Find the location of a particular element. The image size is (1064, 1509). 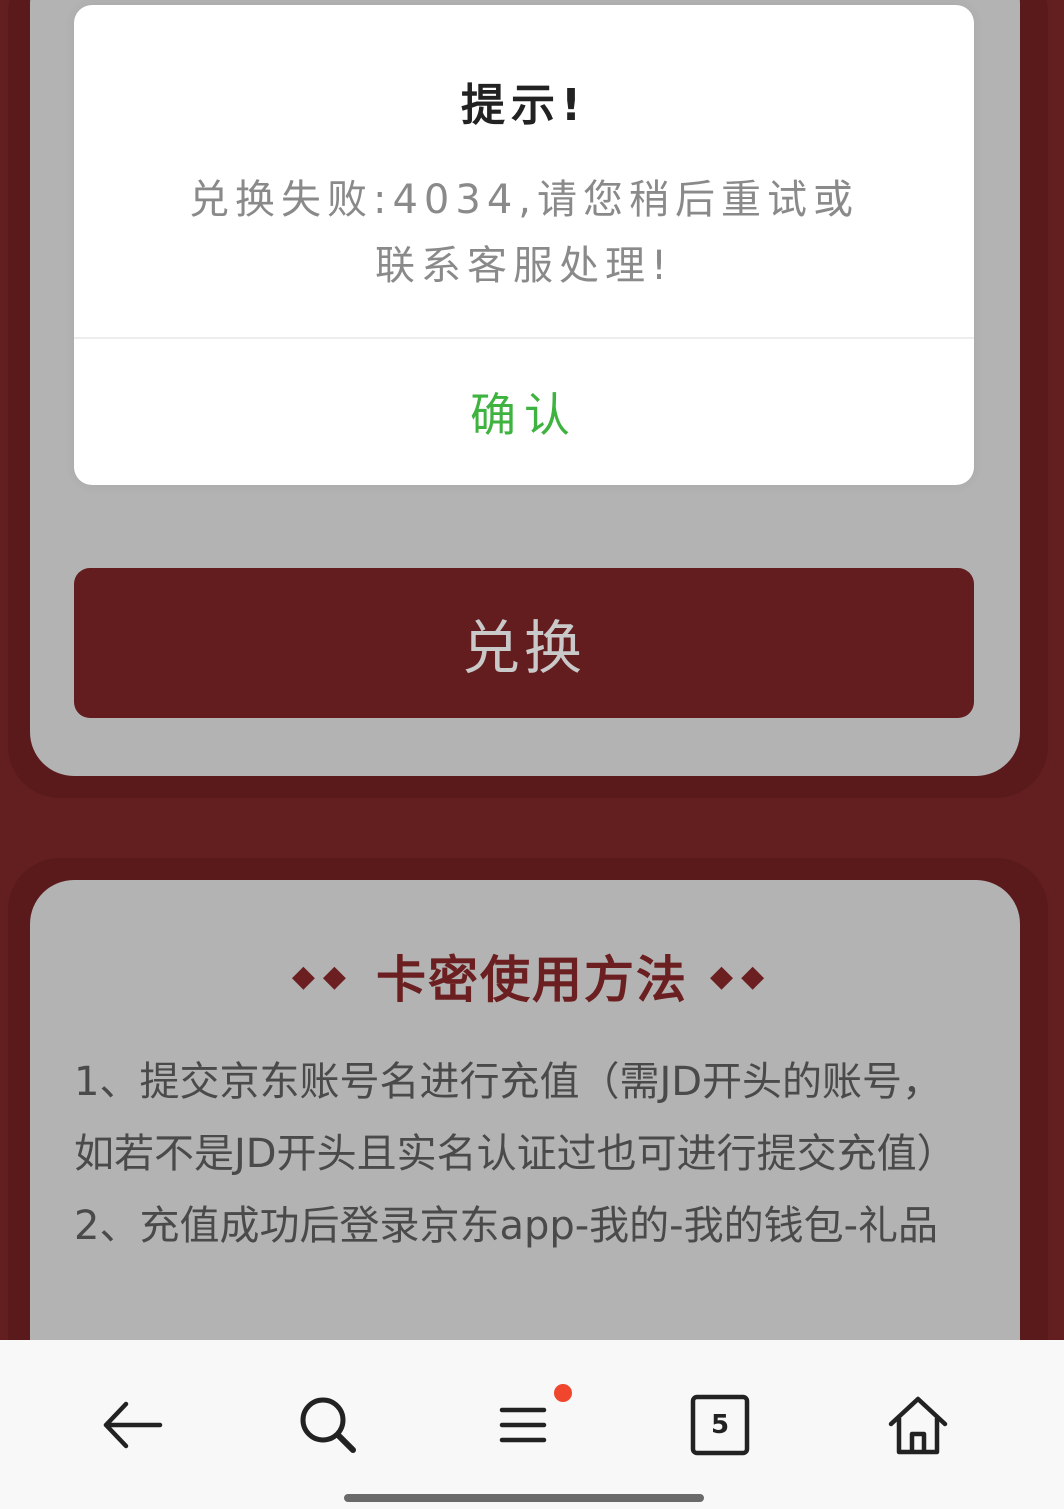

dialog-title: 提示! is located at coordinates (524, 105).